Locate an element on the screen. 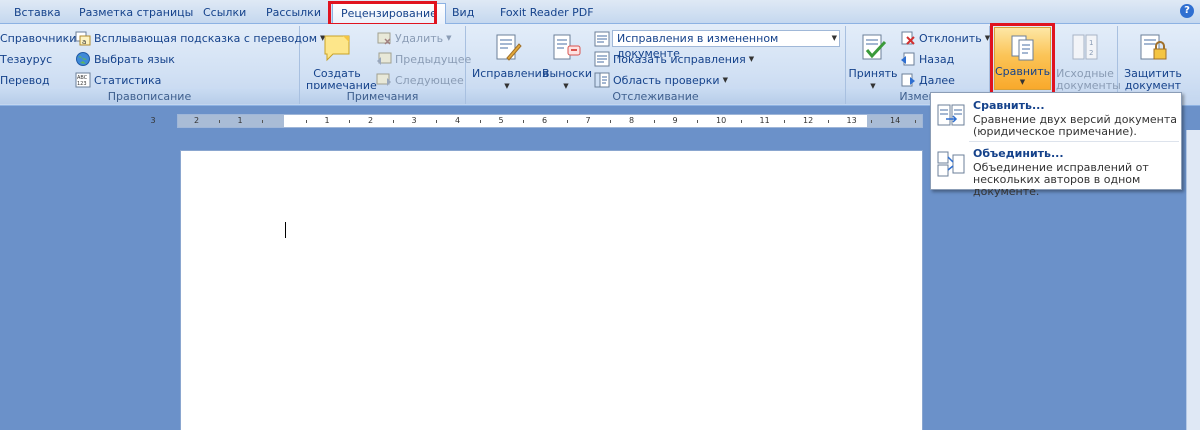 This screenshot has height=430, width=1200. source-documents-icon: 12 is located at coordinates (1085, 48).